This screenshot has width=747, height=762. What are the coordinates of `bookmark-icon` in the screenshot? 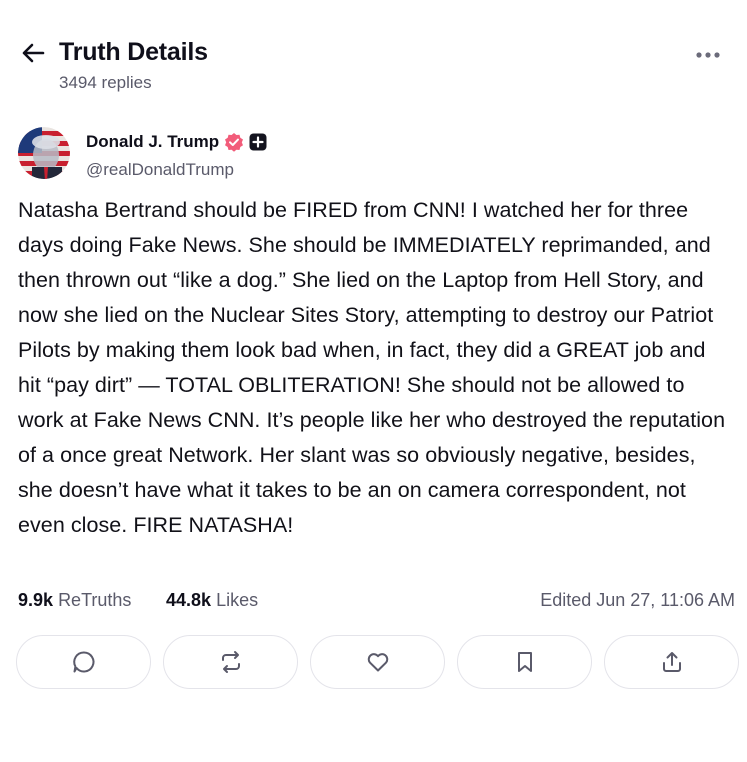 It's located at (524, 662).